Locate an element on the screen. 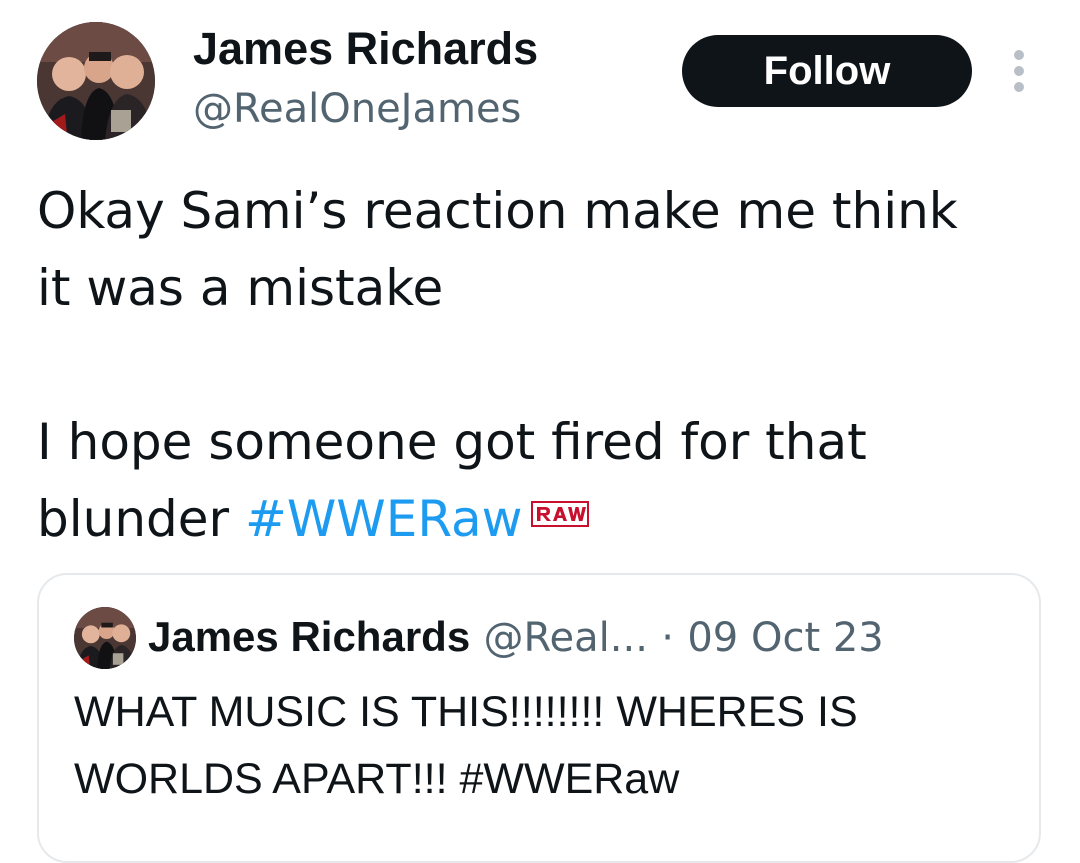 Image resolution: width=1080 pixels, height=863 pixels. quoted-text-line: WORLDS APART!!! #WWERaw is located at coordinates (377, 779).